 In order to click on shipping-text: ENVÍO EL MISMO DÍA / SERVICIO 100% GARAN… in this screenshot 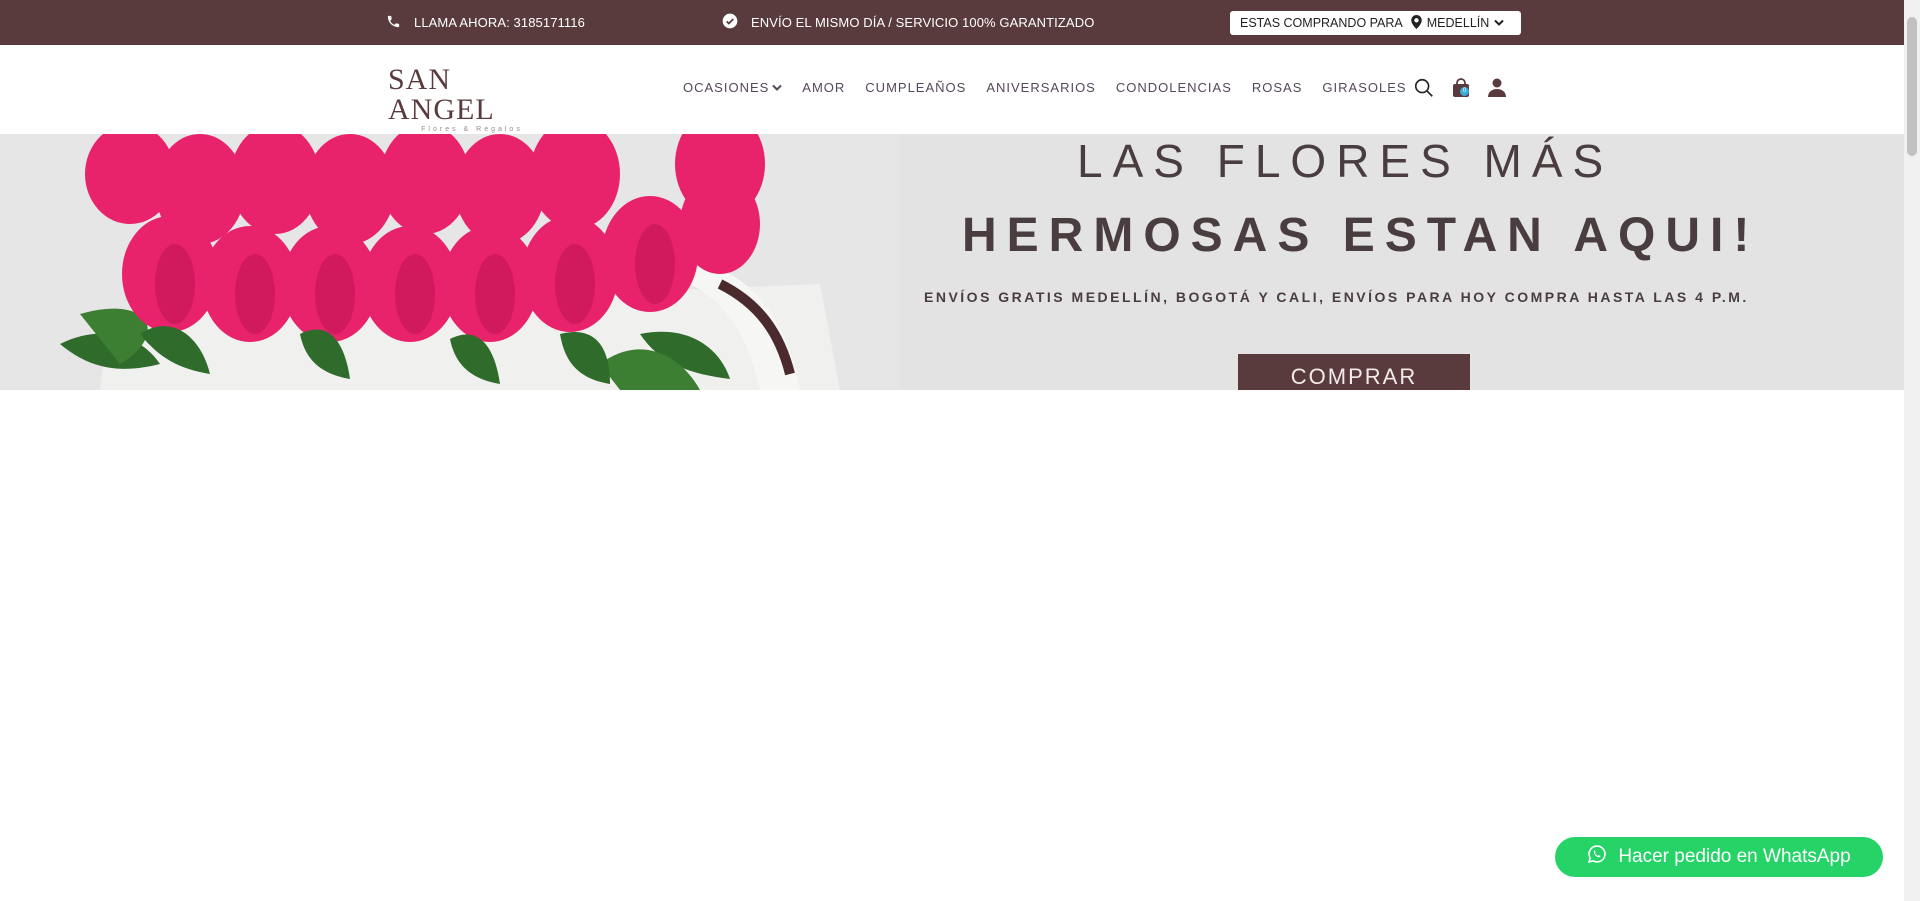, I will do `click(923, 22)`.